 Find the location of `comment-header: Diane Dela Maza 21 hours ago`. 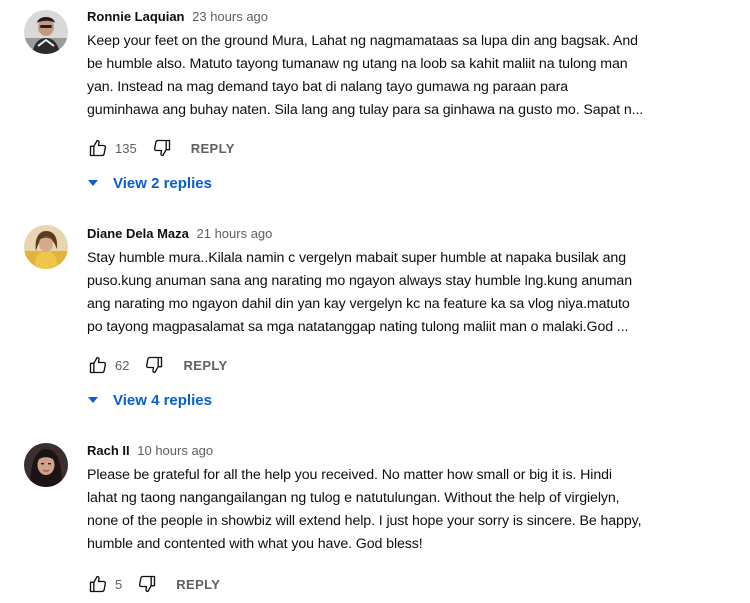

comment-header: Diane Dela Maza 21 hours ago is located at coordinates (409, 234).